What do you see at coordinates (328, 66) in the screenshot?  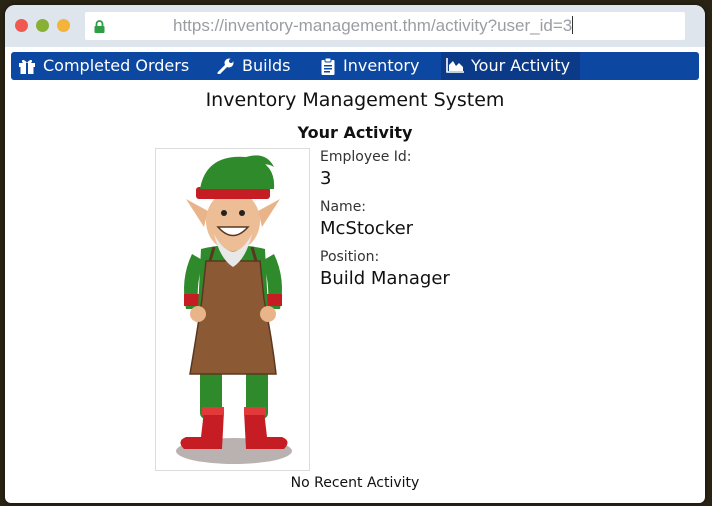 I see `clipboard-icon` at bounding box center [328, 66].